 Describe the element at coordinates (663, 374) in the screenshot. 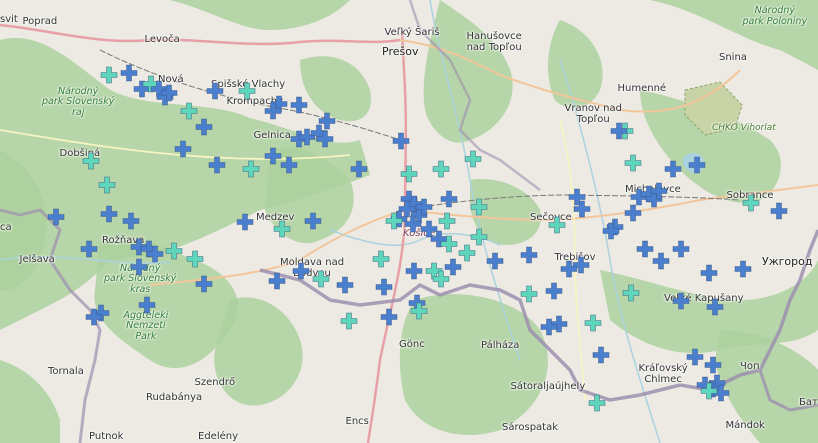

I see `place-label: Kráľovský Chlmec` at that location.